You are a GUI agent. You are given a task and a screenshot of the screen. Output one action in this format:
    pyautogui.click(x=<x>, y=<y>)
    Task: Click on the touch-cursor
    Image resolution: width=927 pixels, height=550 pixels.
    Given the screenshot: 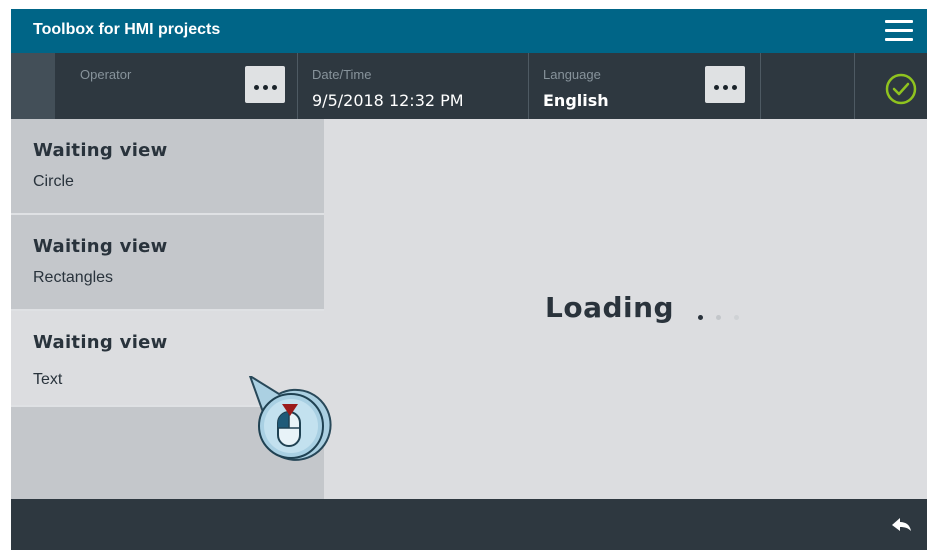 What is the action you would take?
    pyautogui.click(x=292, y=422)
    